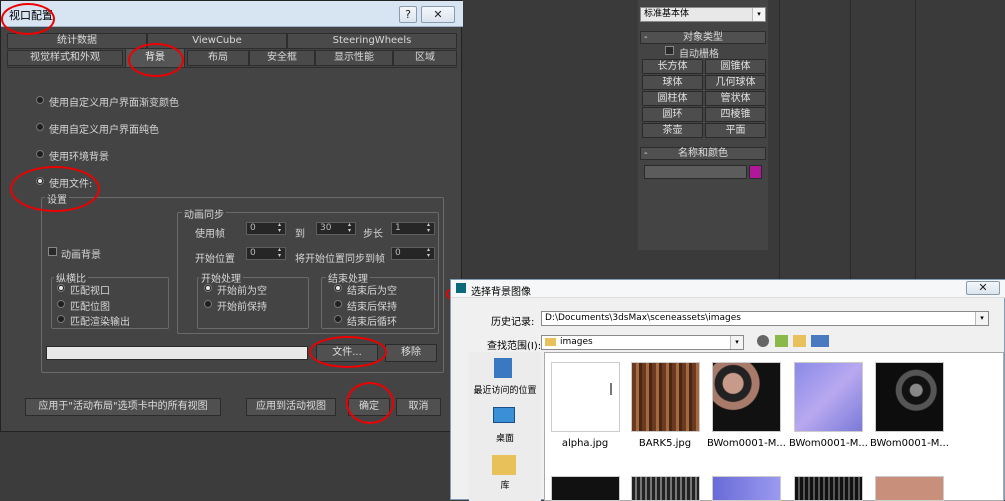 The height and width of the screenshot is (501, 1005). What do you see at coordinates (413, 253) in the screenshot?
I see `sync-start-spinner: 0` at bounding box center [413, 253].